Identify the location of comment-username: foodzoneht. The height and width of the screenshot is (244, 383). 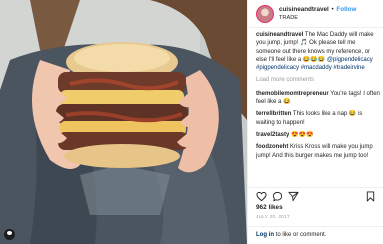
(272, 147).